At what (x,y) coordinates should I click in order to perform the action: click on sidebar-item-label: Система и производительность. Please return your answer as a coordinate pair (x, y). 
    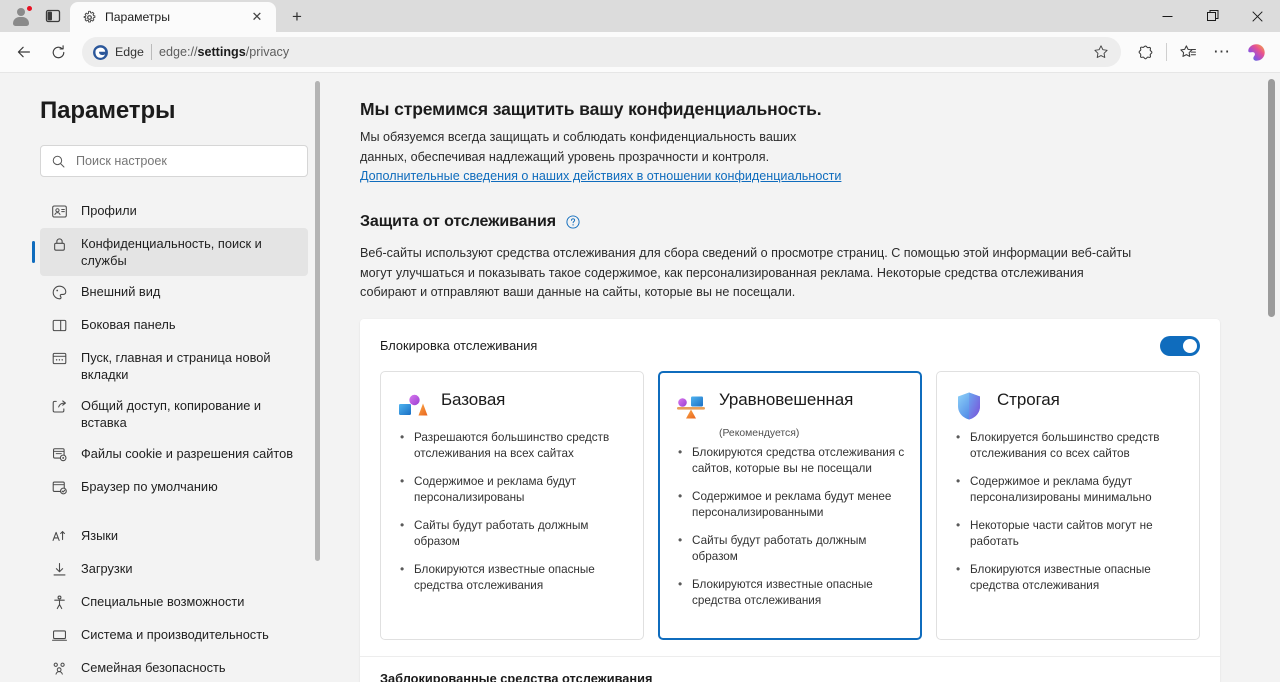
    Looking at the image, I should click on (175, 634).